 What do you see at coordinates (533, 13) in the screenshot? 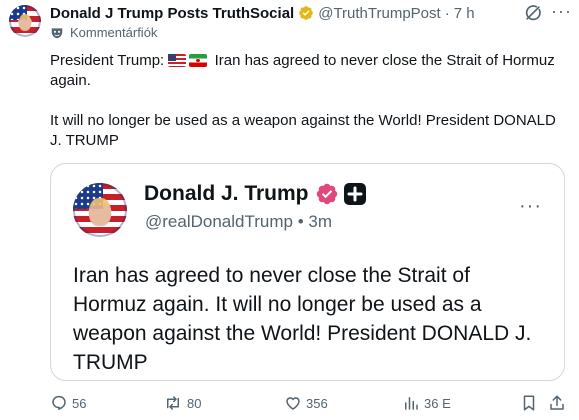
I see `grok-icon` at bounding box center [533, 13].